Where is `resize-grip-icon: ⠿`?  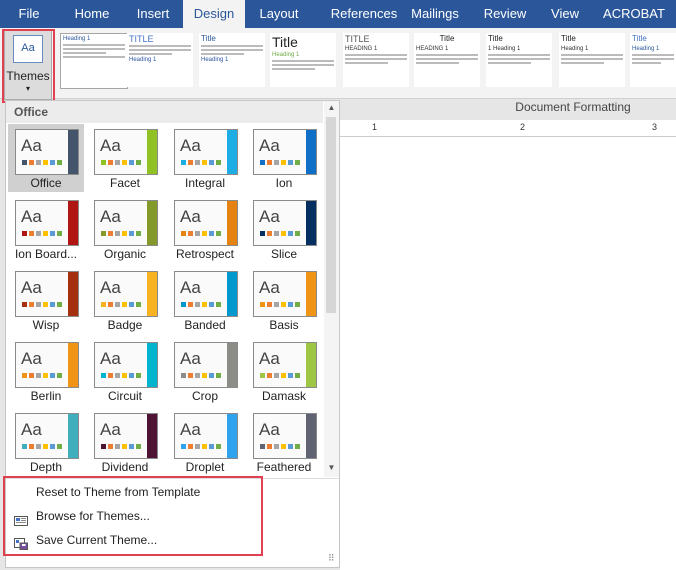 resize-grip-icon: ⠿ is located at coordinates (331, 558).